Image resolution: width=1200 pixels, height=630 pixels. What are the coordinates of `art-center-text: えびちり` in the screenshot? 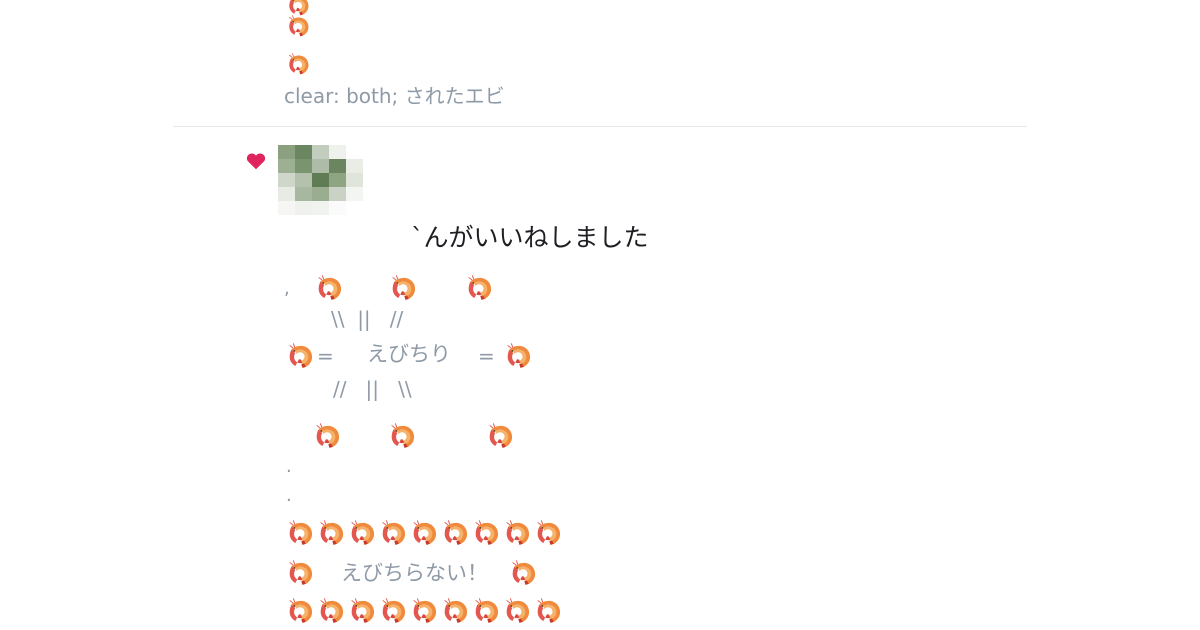 It's located at (409, 354).